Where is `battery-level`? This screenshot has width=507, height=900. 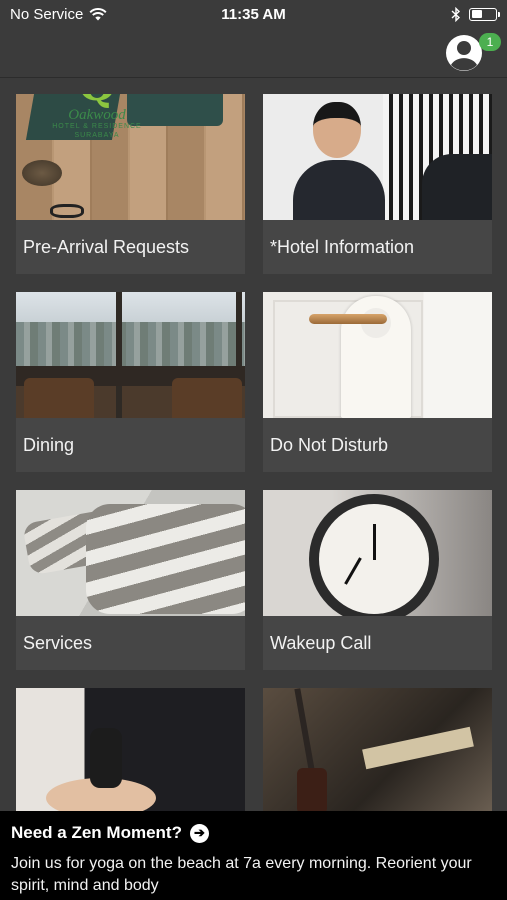 battery-level is located at coordinates (476, 14).